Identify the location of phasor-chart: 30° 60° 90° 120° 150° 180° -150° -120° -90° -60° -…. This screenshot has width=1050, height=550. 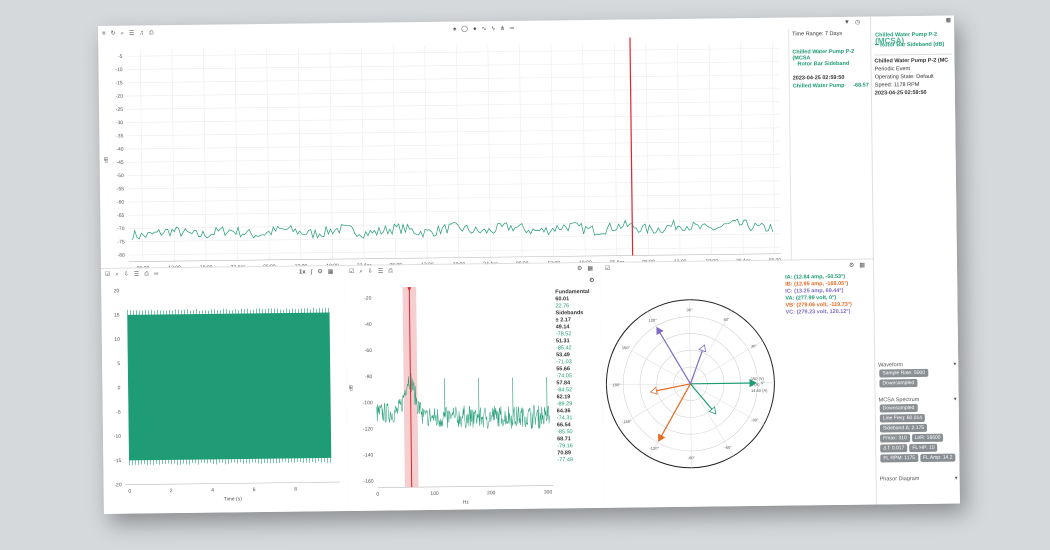
(738, 398).